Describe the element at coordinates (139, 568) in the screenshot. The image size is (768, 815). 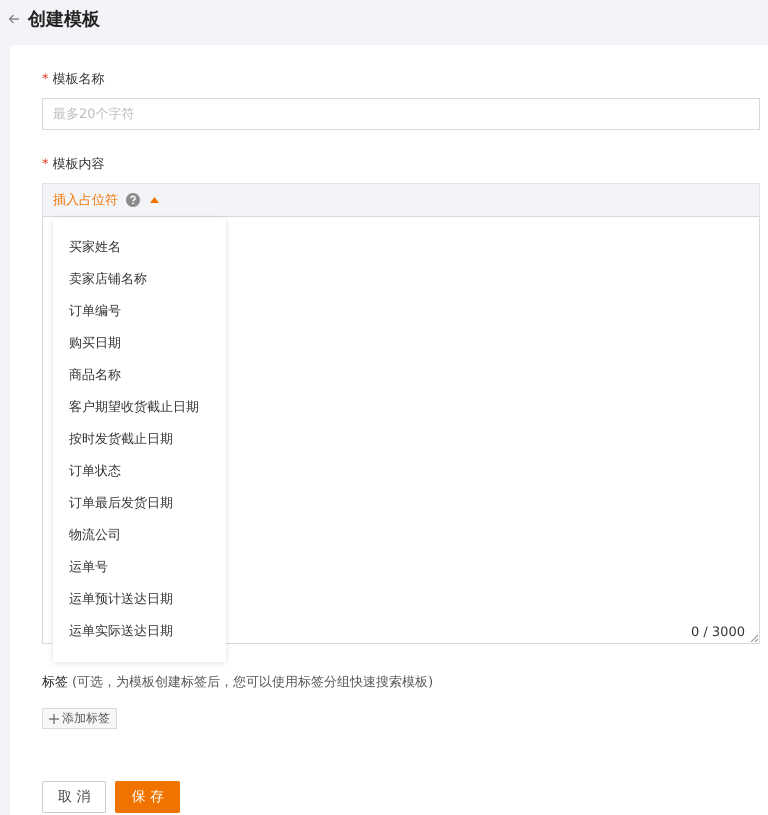
I see `menu-item: 运单号` at that location.